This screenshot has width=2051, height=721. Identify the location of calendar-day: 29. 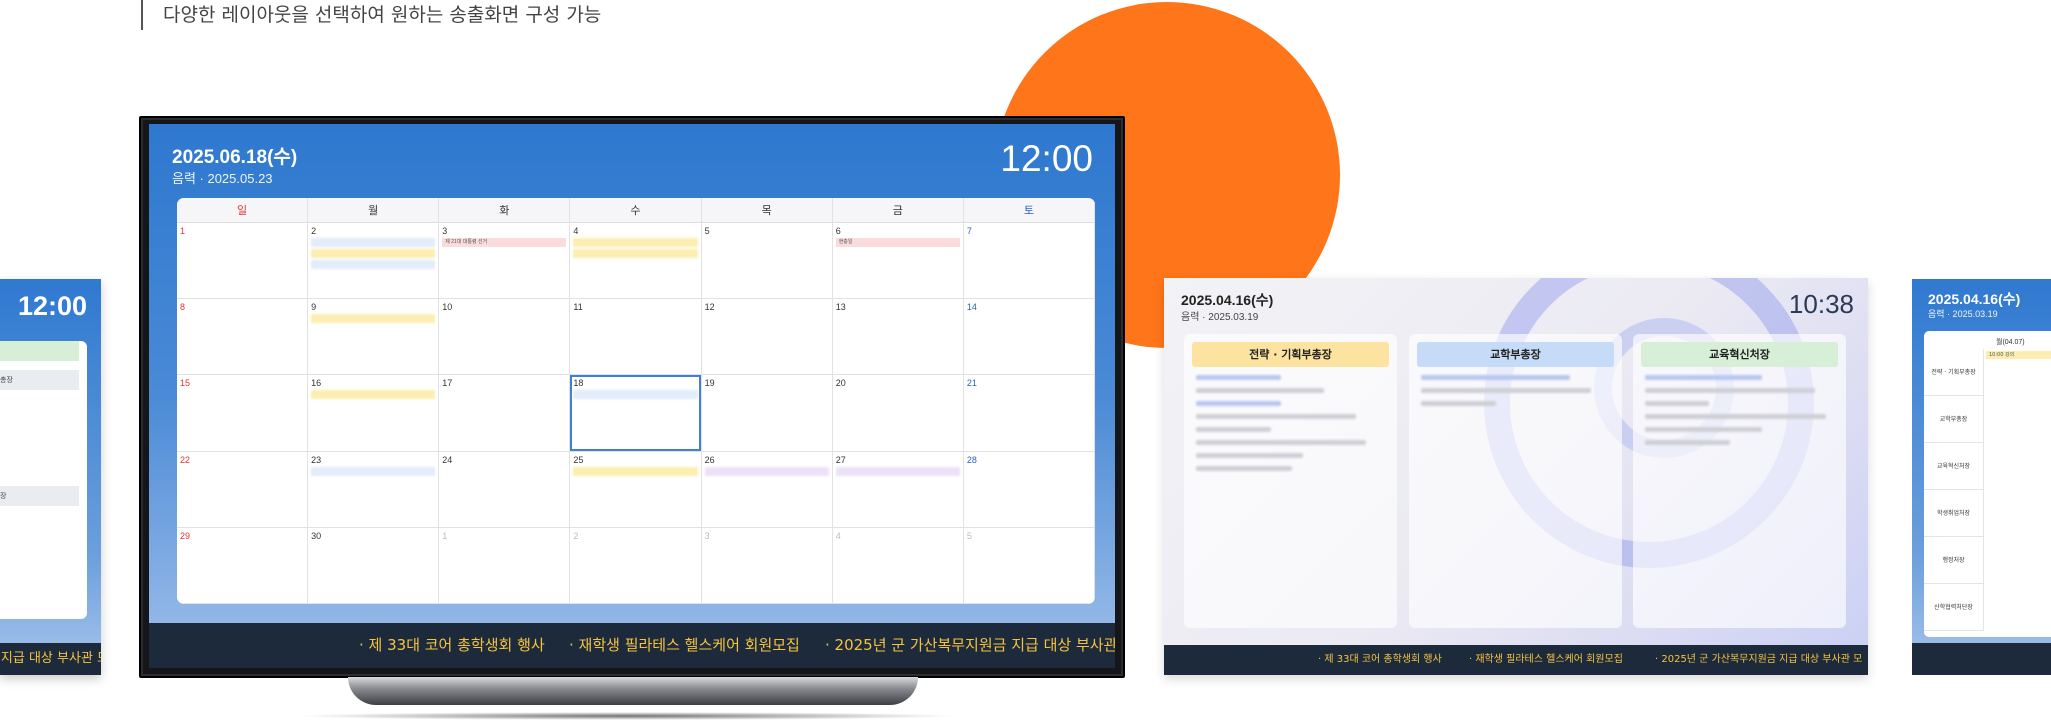
(243, 565).